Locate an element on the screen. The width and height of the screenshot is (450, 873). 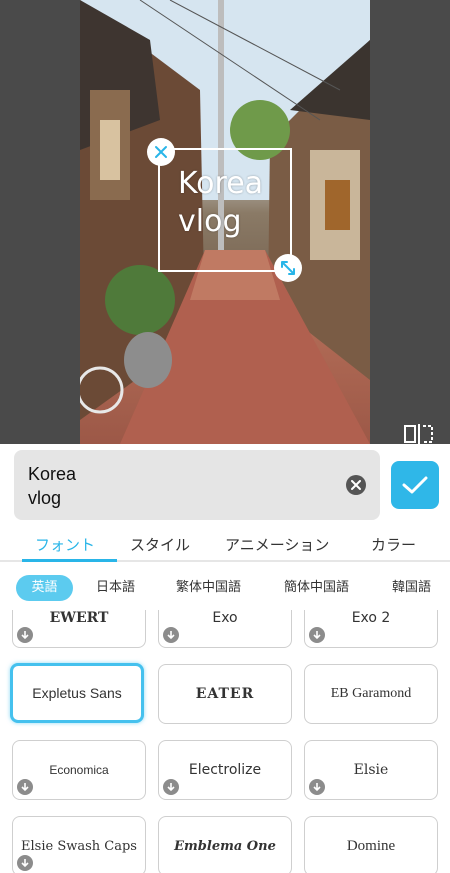
clear-text-button is located at coordinates (356, 485).